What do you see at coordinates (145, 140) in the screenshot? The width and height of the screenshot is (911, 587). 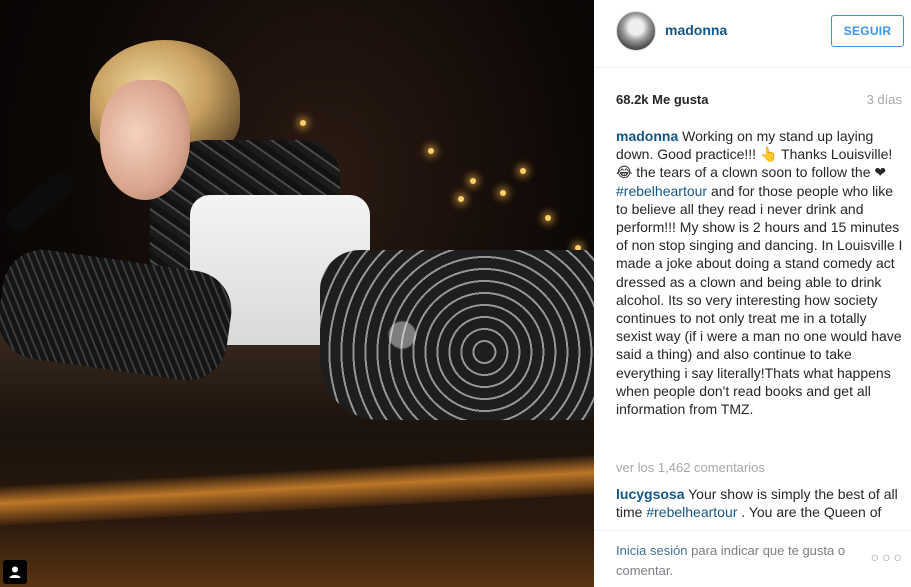 I see `performer-face` at bounding box center [145, 140].